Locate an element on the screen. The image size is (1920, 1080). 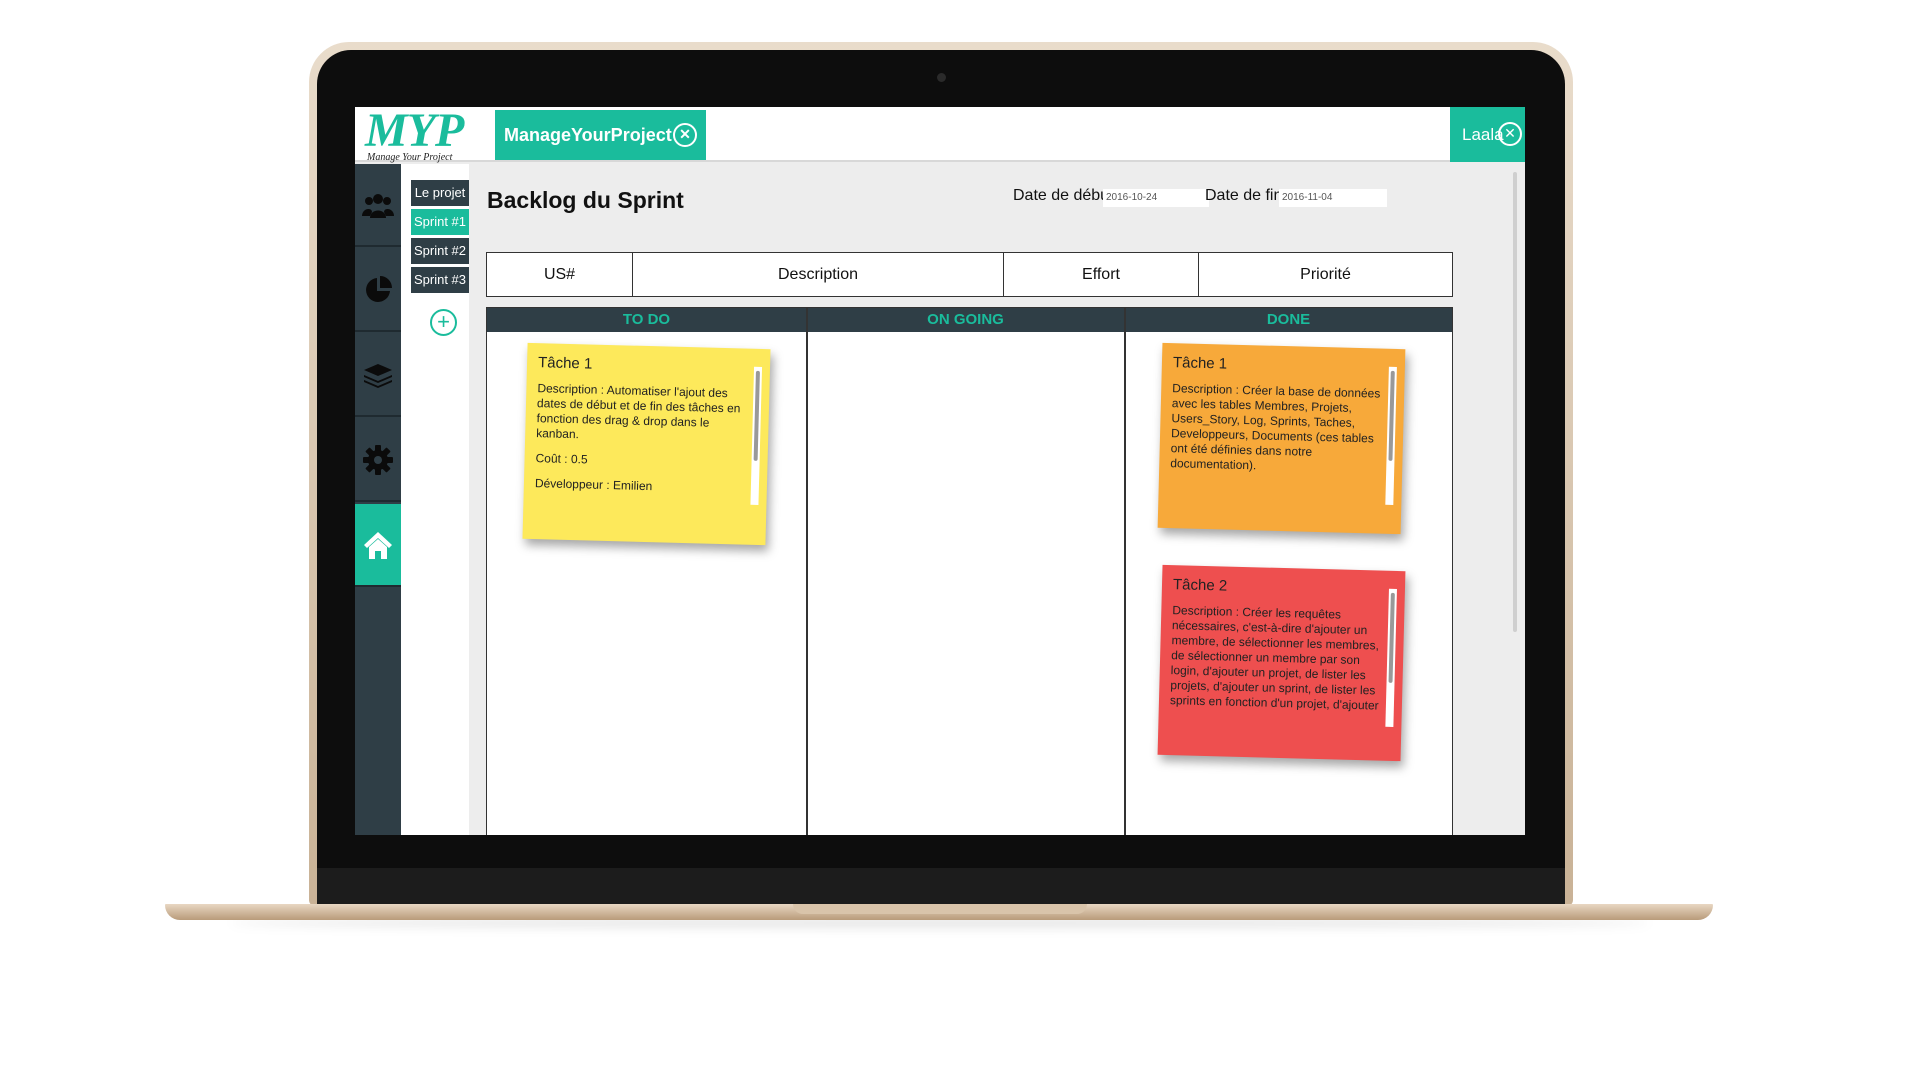
laptop-notch is located at coordinates (940, 909).